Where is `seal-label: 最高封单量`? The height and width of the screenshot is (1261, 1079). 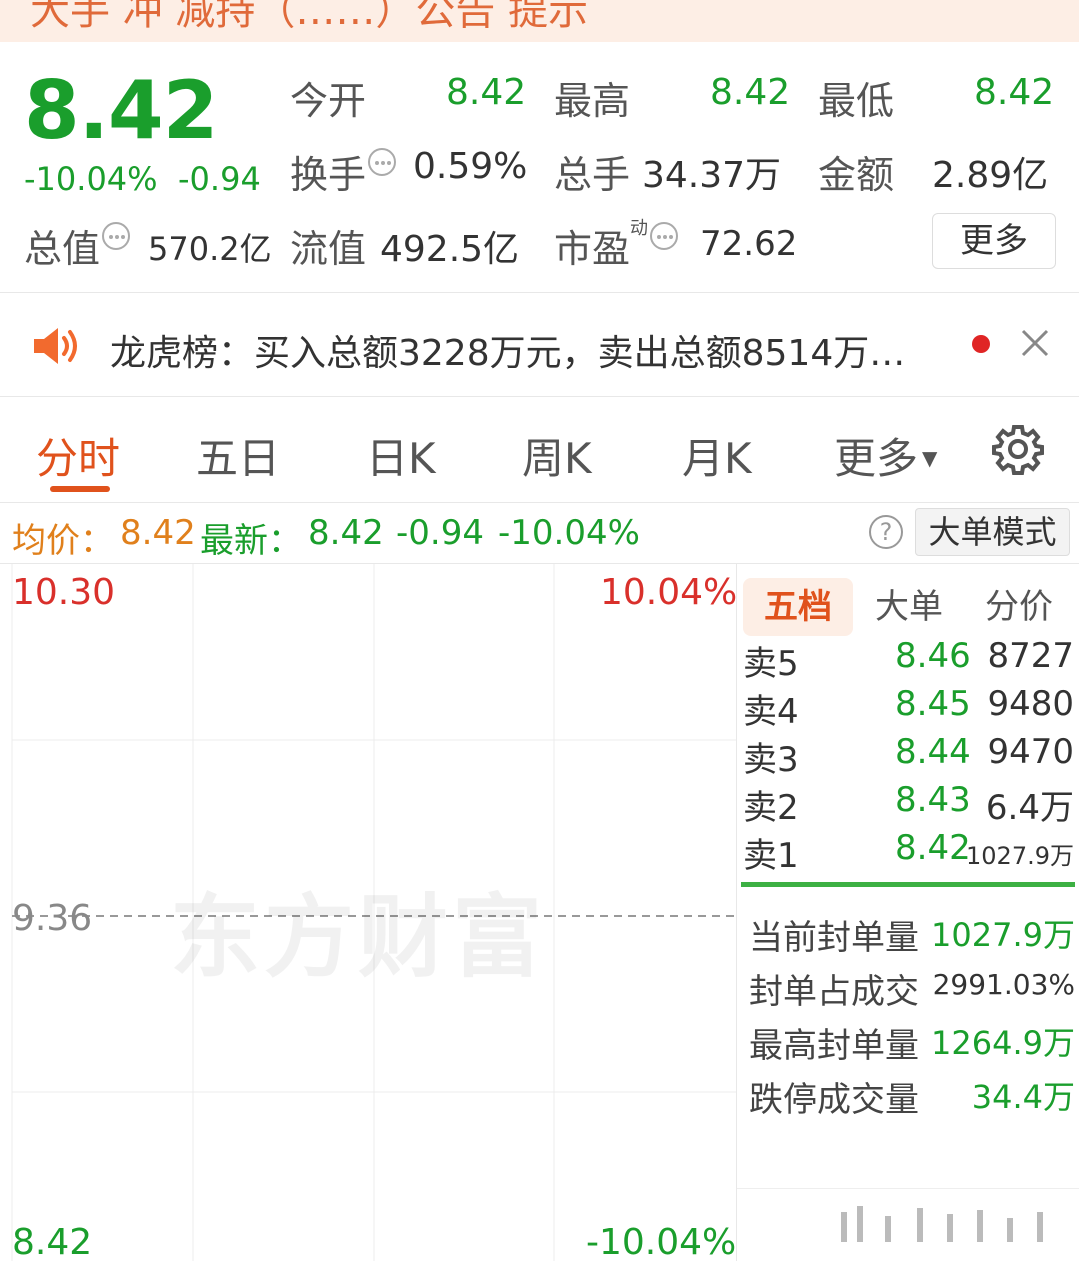
seal-label: 最高封单量 is located at coordinates (834, 1046).